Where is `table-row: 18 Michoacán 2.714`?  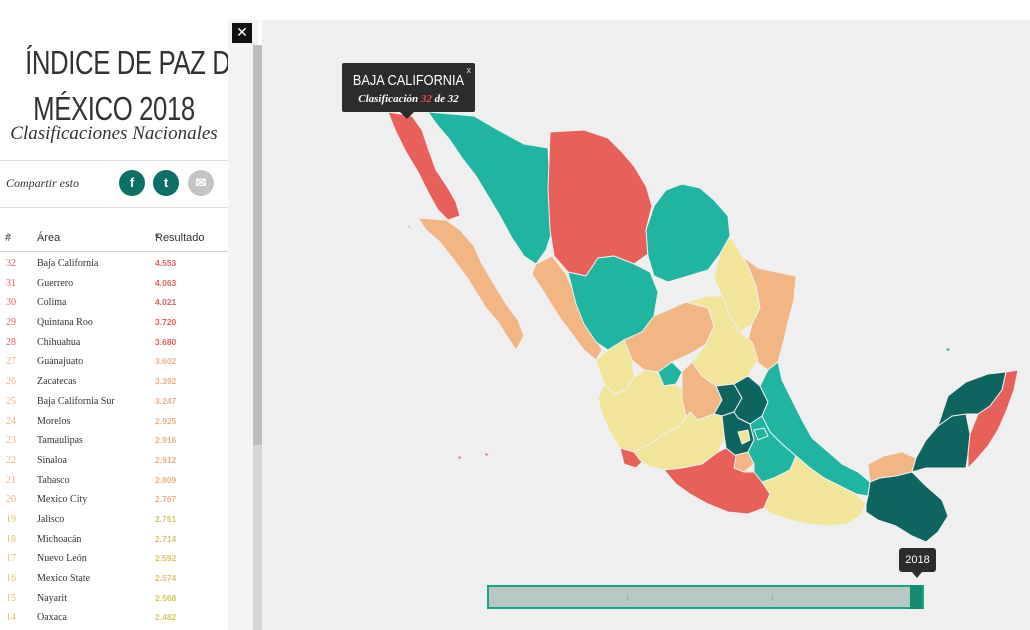
table-row: 18 Michoacán 2.714 is located at coordinates (114, 540).